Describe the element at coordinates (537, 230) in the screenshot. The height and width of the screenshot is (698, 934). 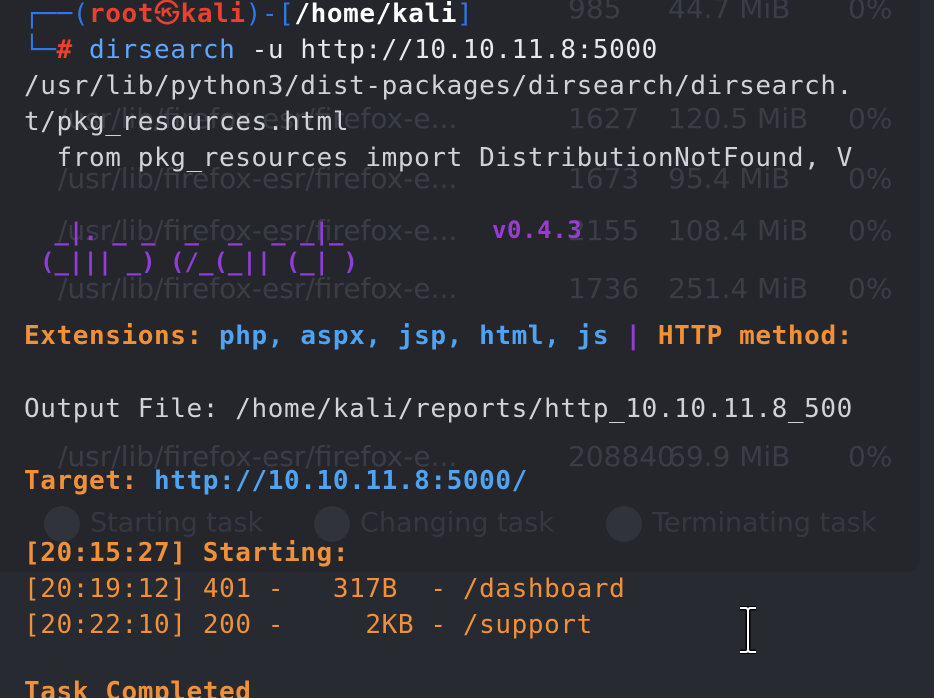
I see `banner-version: v0.4.3` at that location.